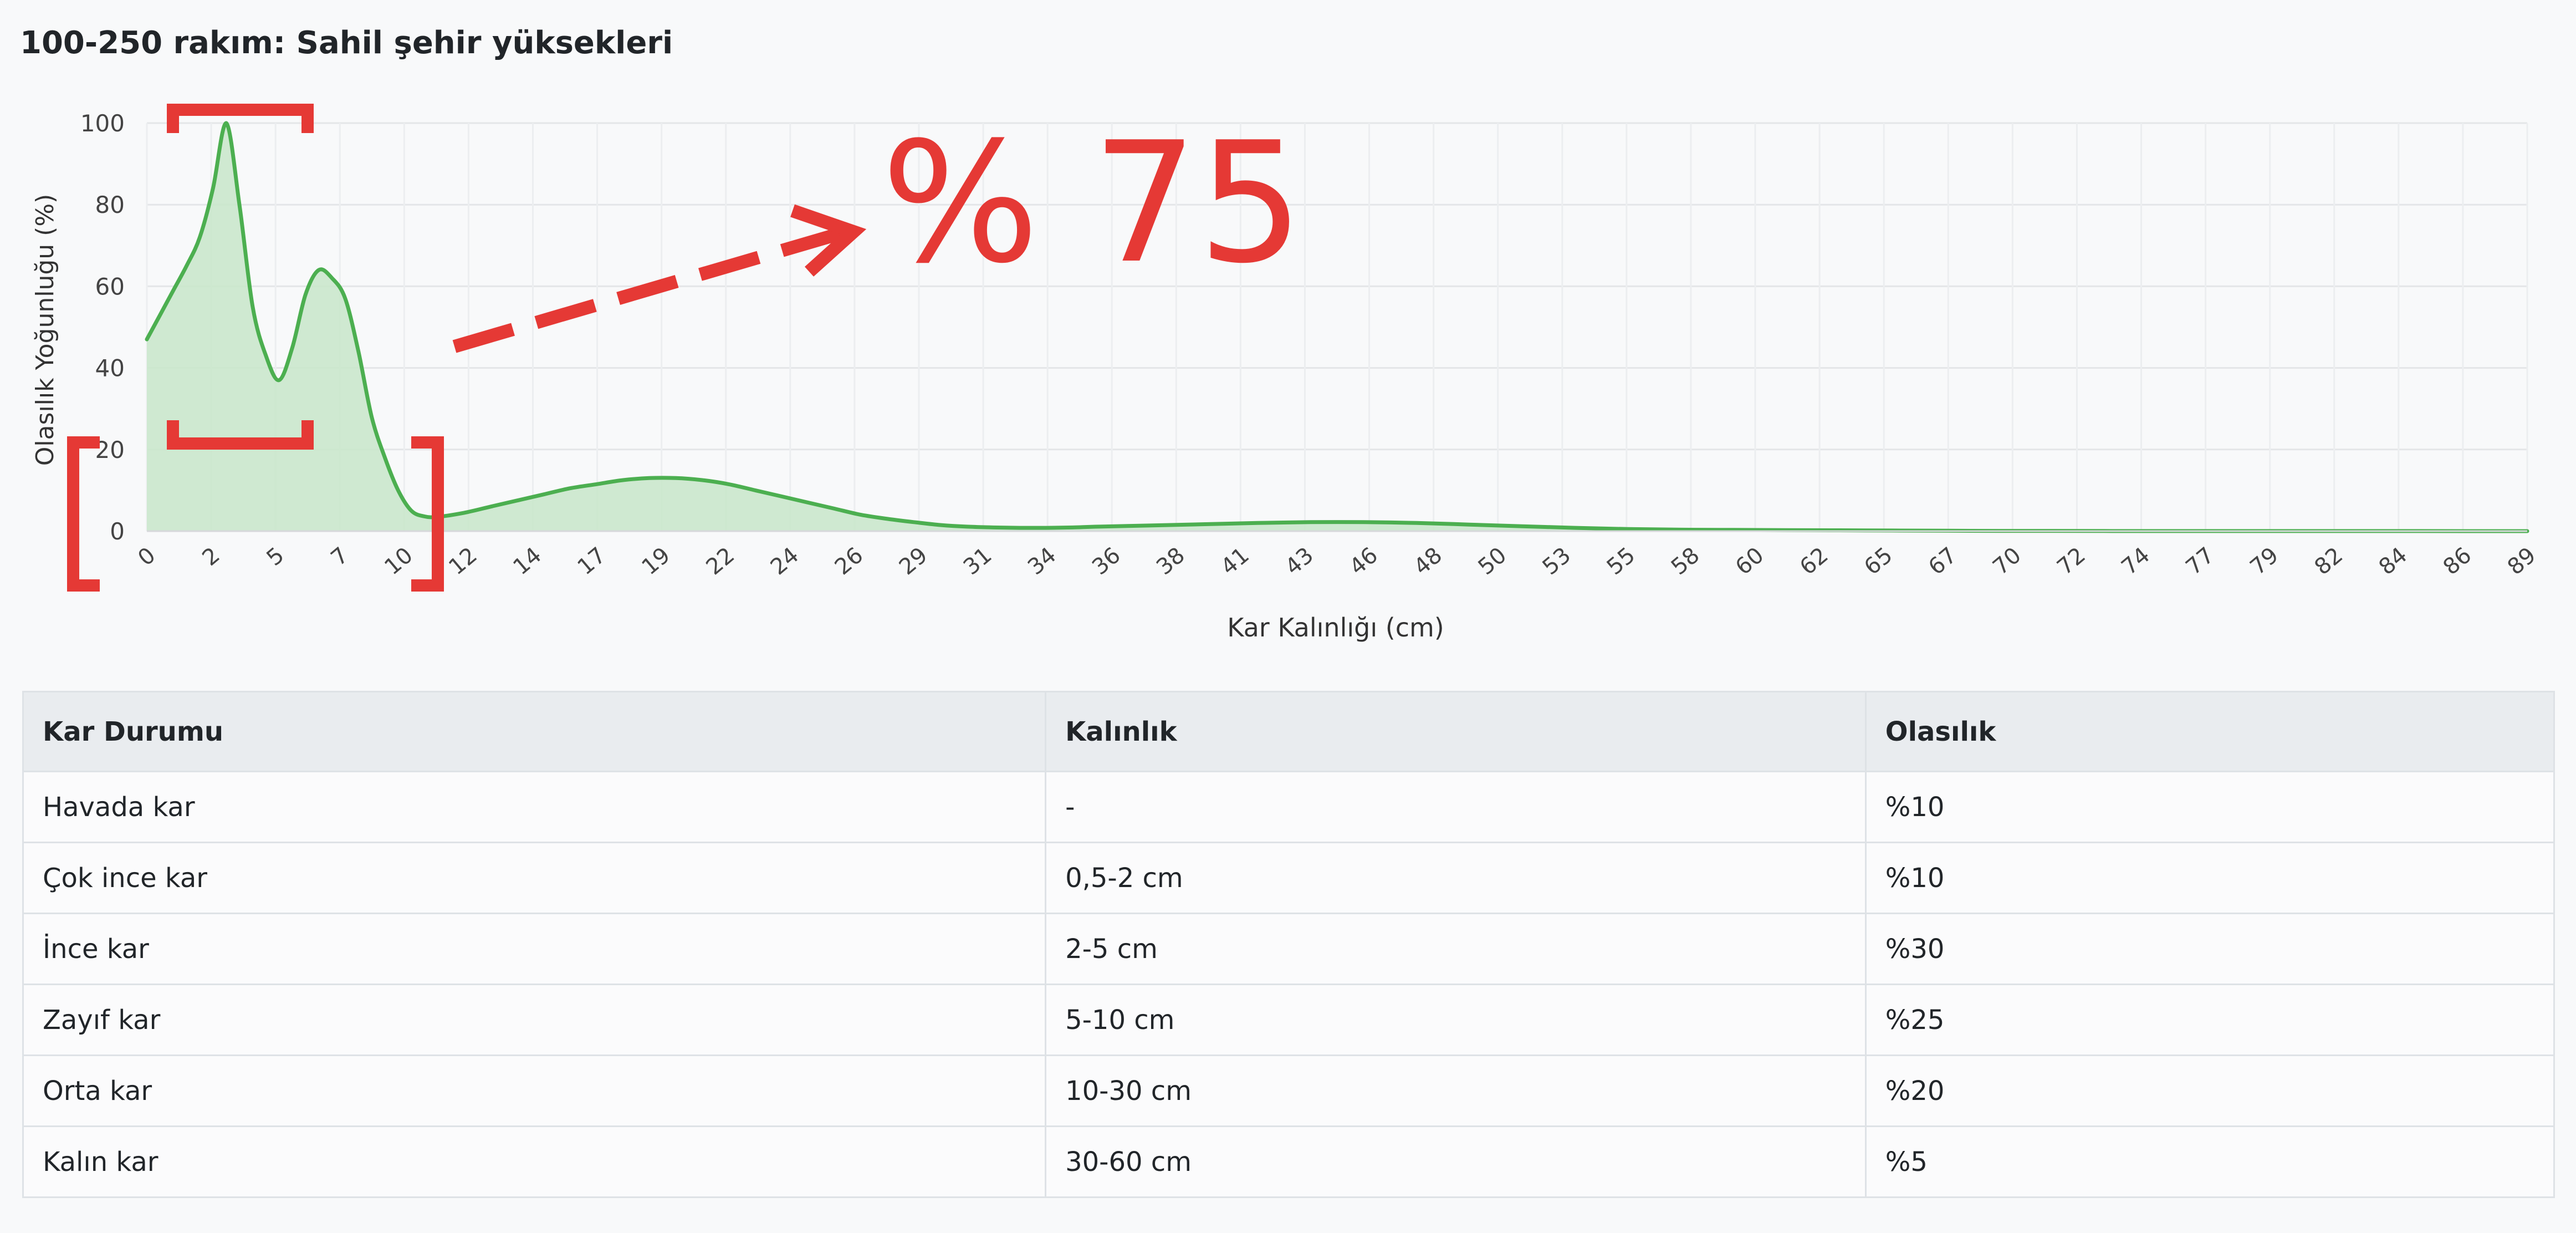 This screenshot has width=2576, height=1233. I want to click on cell-condition: Kalın kar, so click(534, 1161).